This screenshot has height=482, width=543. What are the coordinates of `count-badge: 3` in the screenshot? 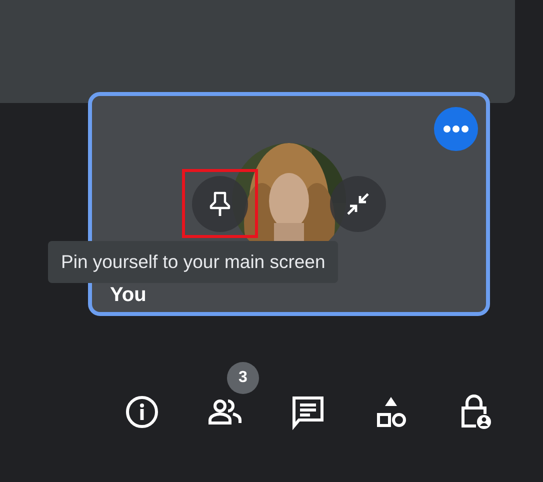 It's located at (243, 378).